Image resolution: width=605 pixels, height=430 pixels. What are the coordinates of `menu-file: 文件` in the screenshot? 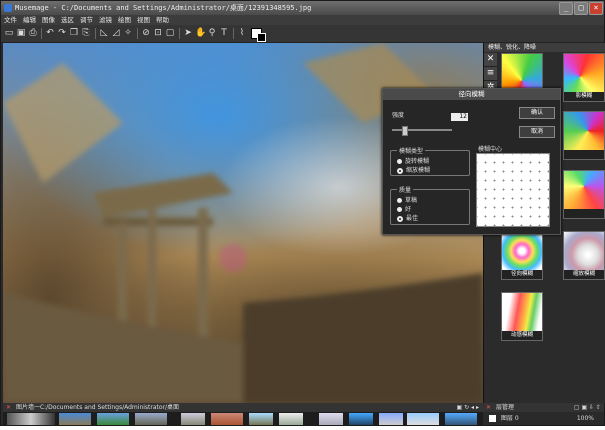 It's located at (10, 20).